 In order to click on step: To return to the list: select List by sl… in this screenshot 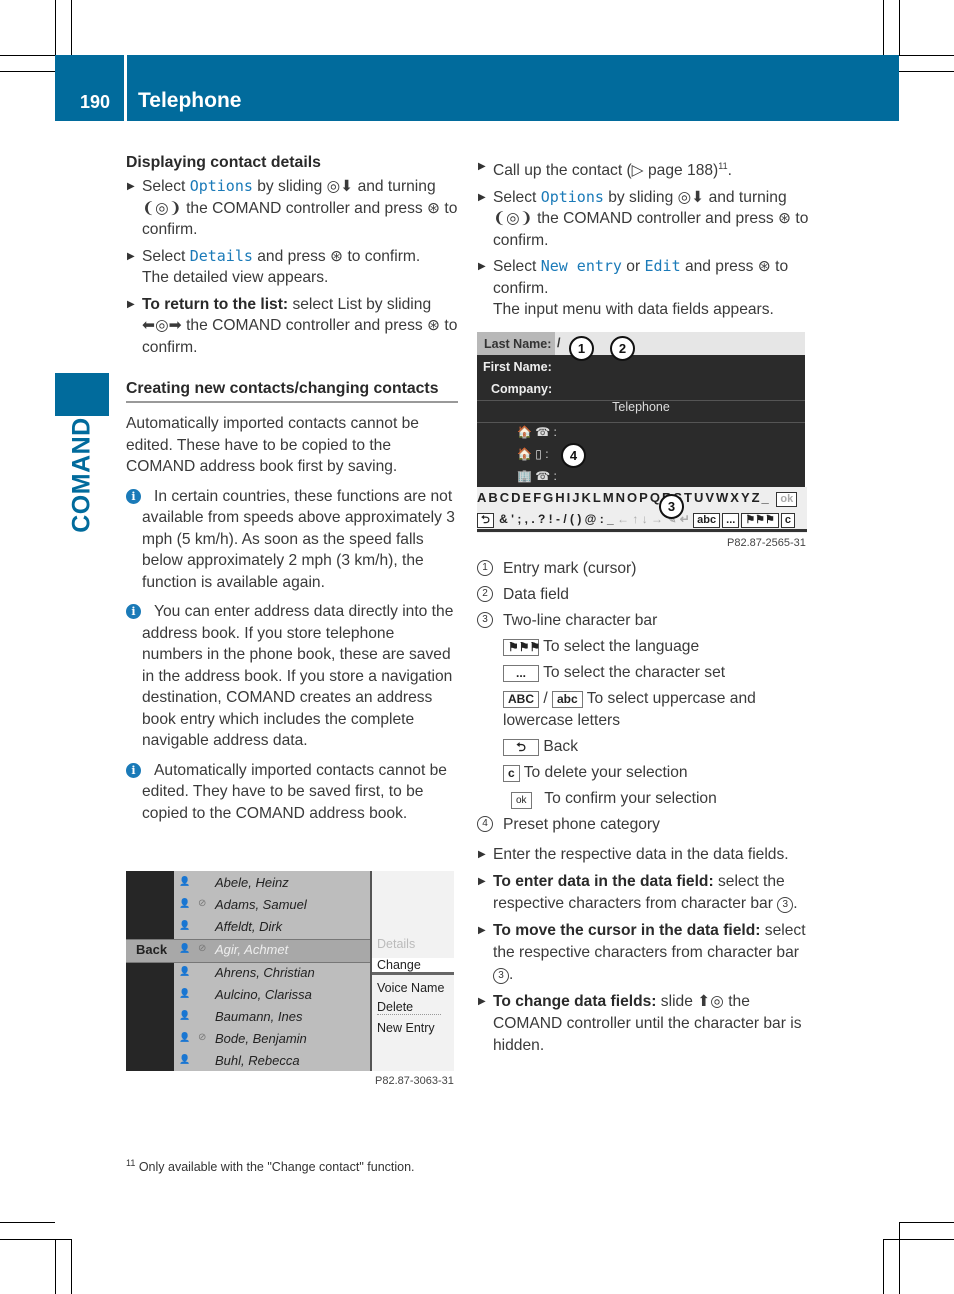, I will do `click(292, 326)`.